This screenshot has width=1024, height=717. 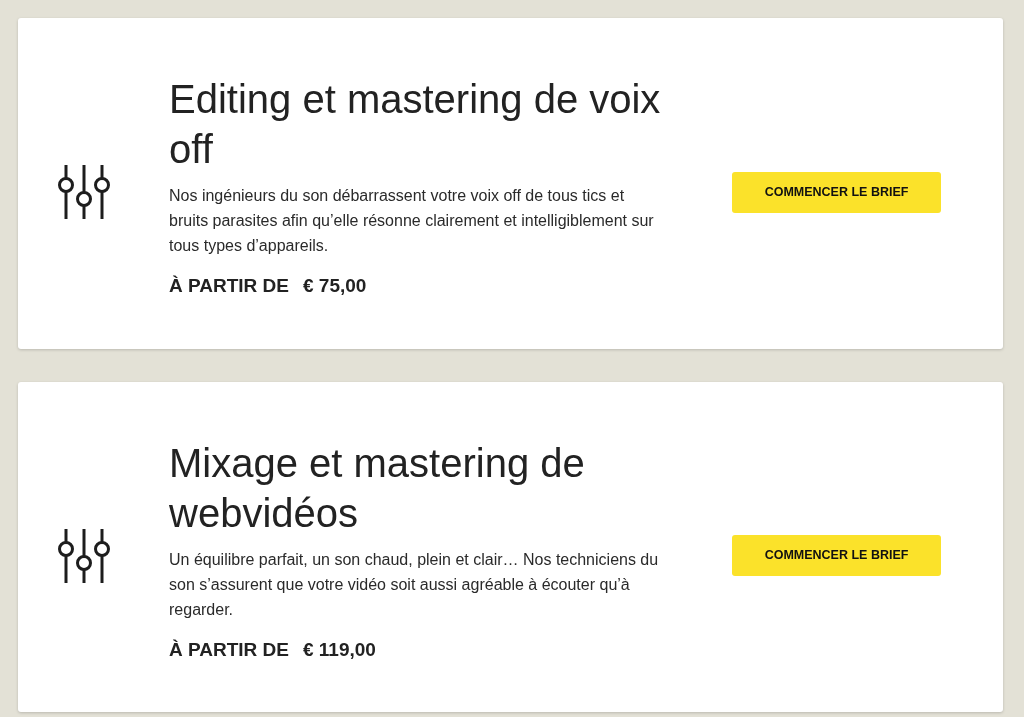 What do you see at coordinates (339, 649) in the screenshot?
I see `price: € 119,00` at bounding box center [339, 649].